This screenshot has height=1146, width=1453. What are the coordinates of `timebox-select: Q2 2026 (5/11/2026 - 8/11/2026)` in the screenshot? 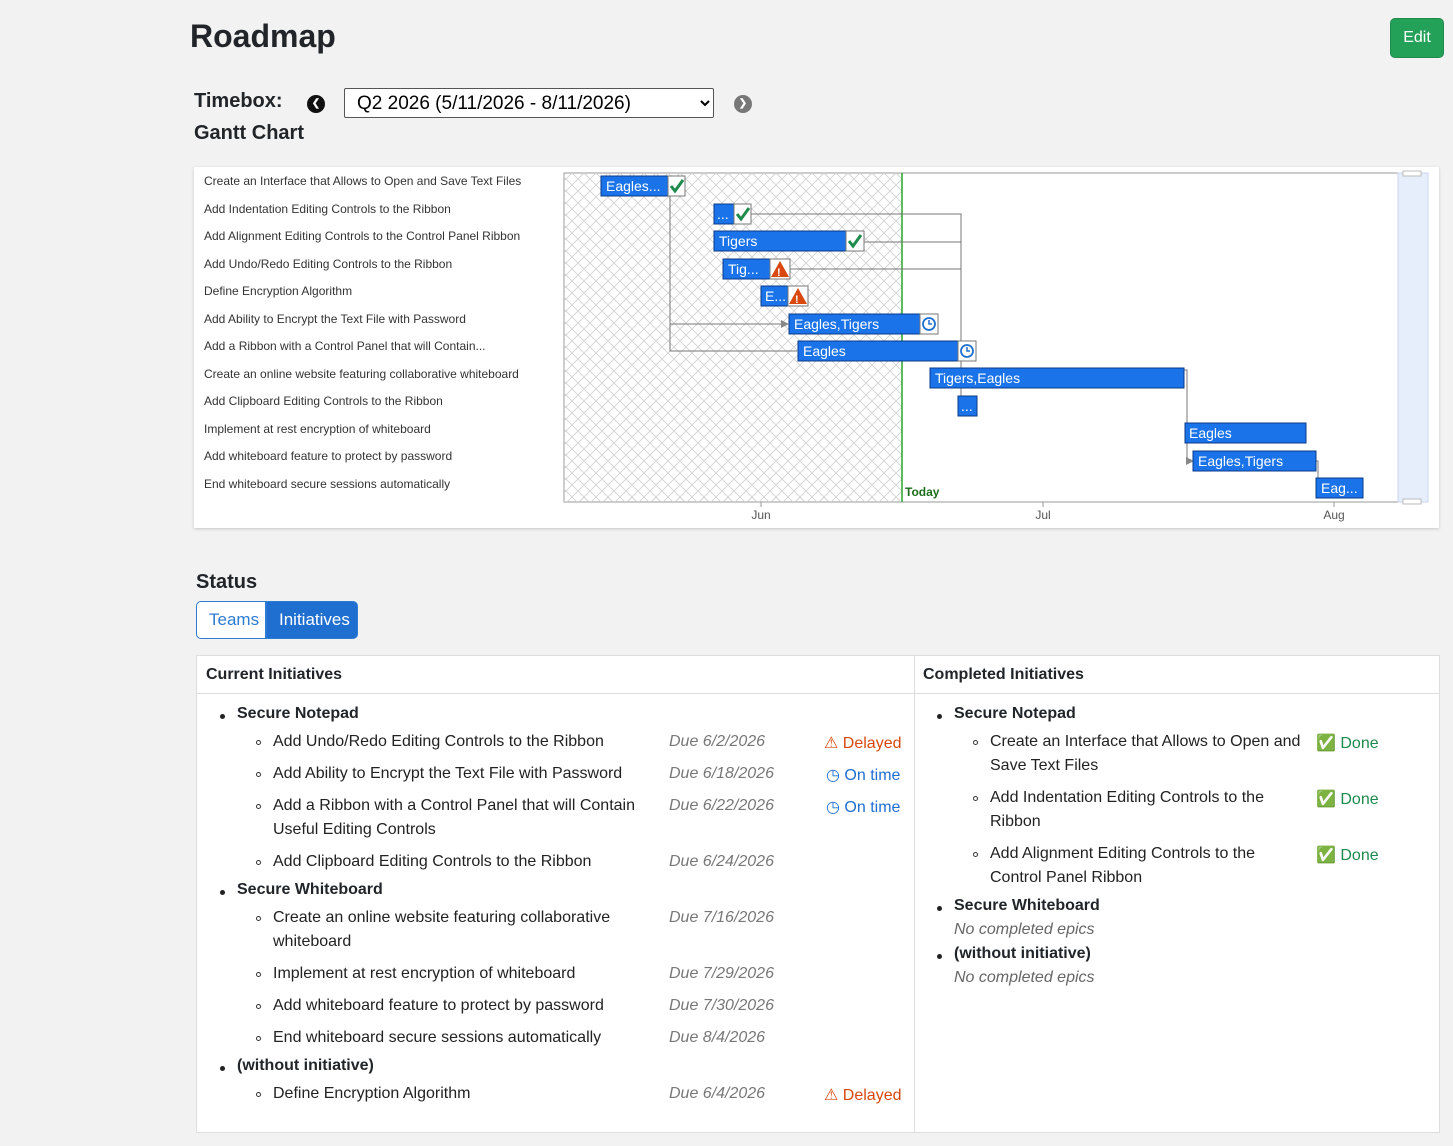 It's located at (529, 103).